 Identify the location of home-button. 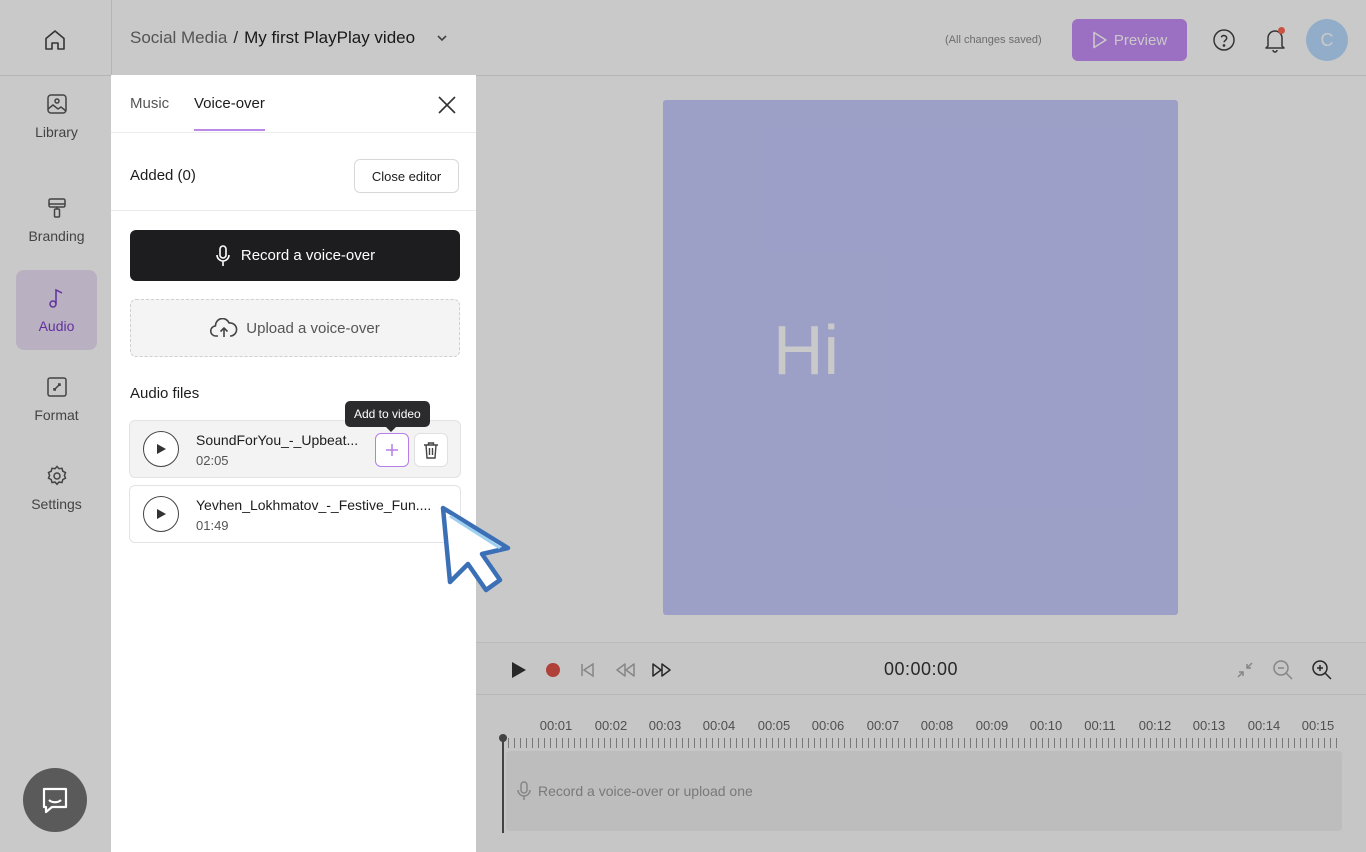
(55, 40).